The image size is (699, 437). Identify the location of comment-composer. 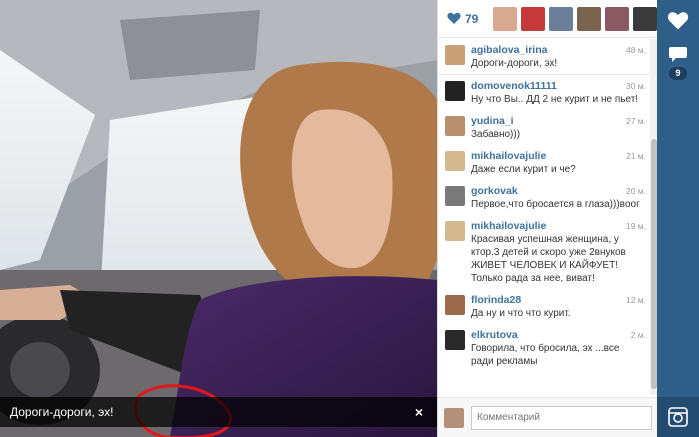
(548, 417).